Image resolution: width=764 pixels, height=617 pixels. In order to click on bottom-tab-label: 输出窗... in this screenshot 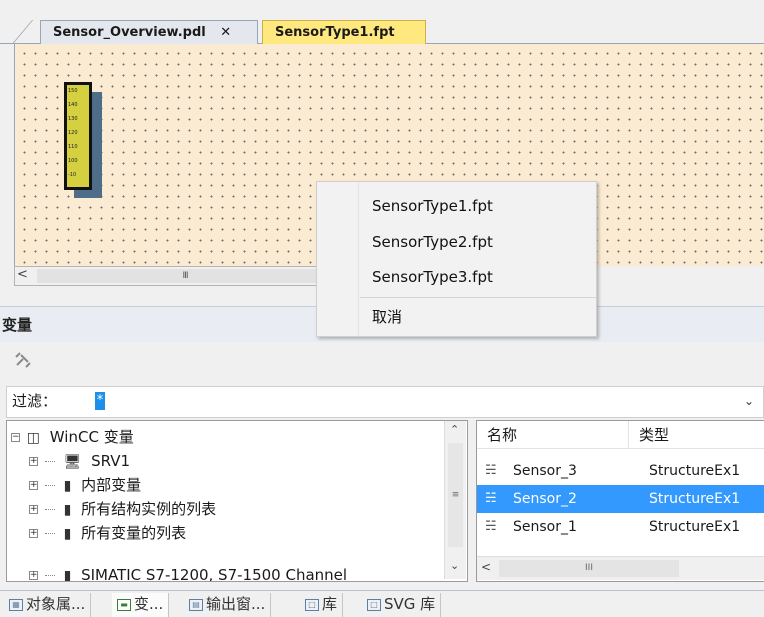, I will do `click(236, 604)`.